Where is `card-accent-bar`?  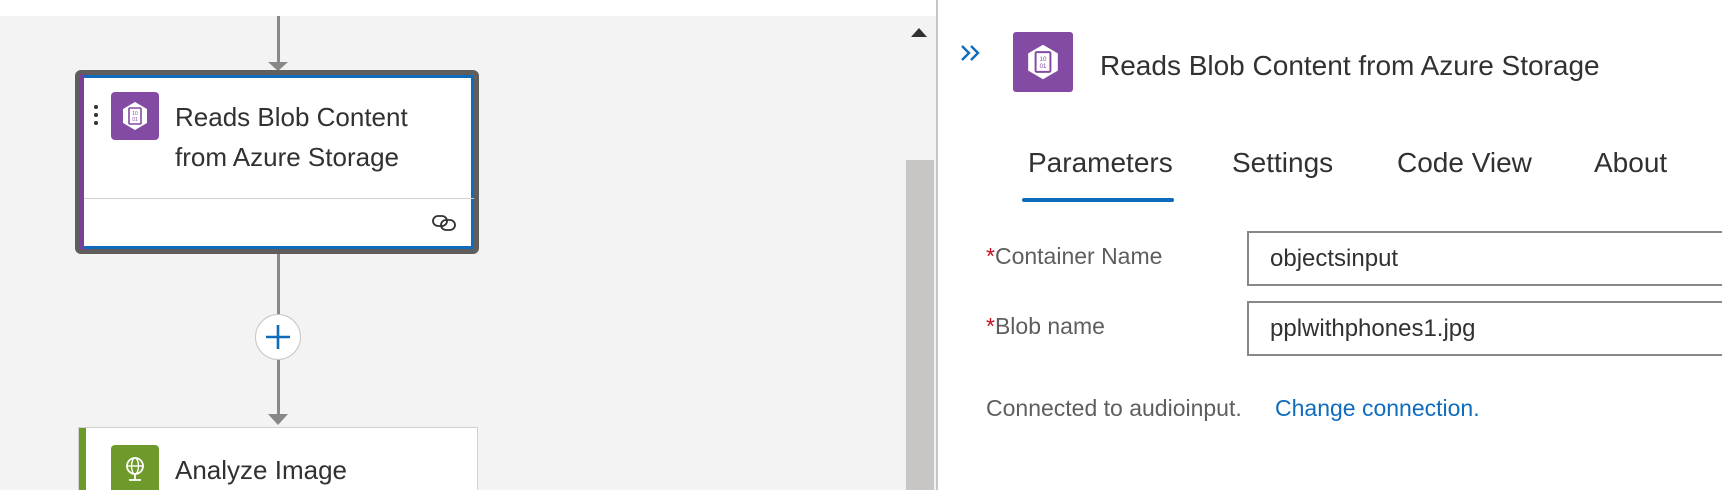 card-accent-bar is located at coordinates (82, 459).